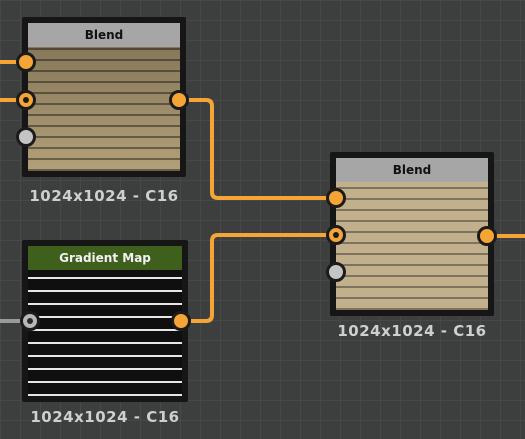  What do you see at coordinates (105, 258) in the screenshot?
I see `gradient-map-node-title: Gradient Map` at bounding box center [105, 258].